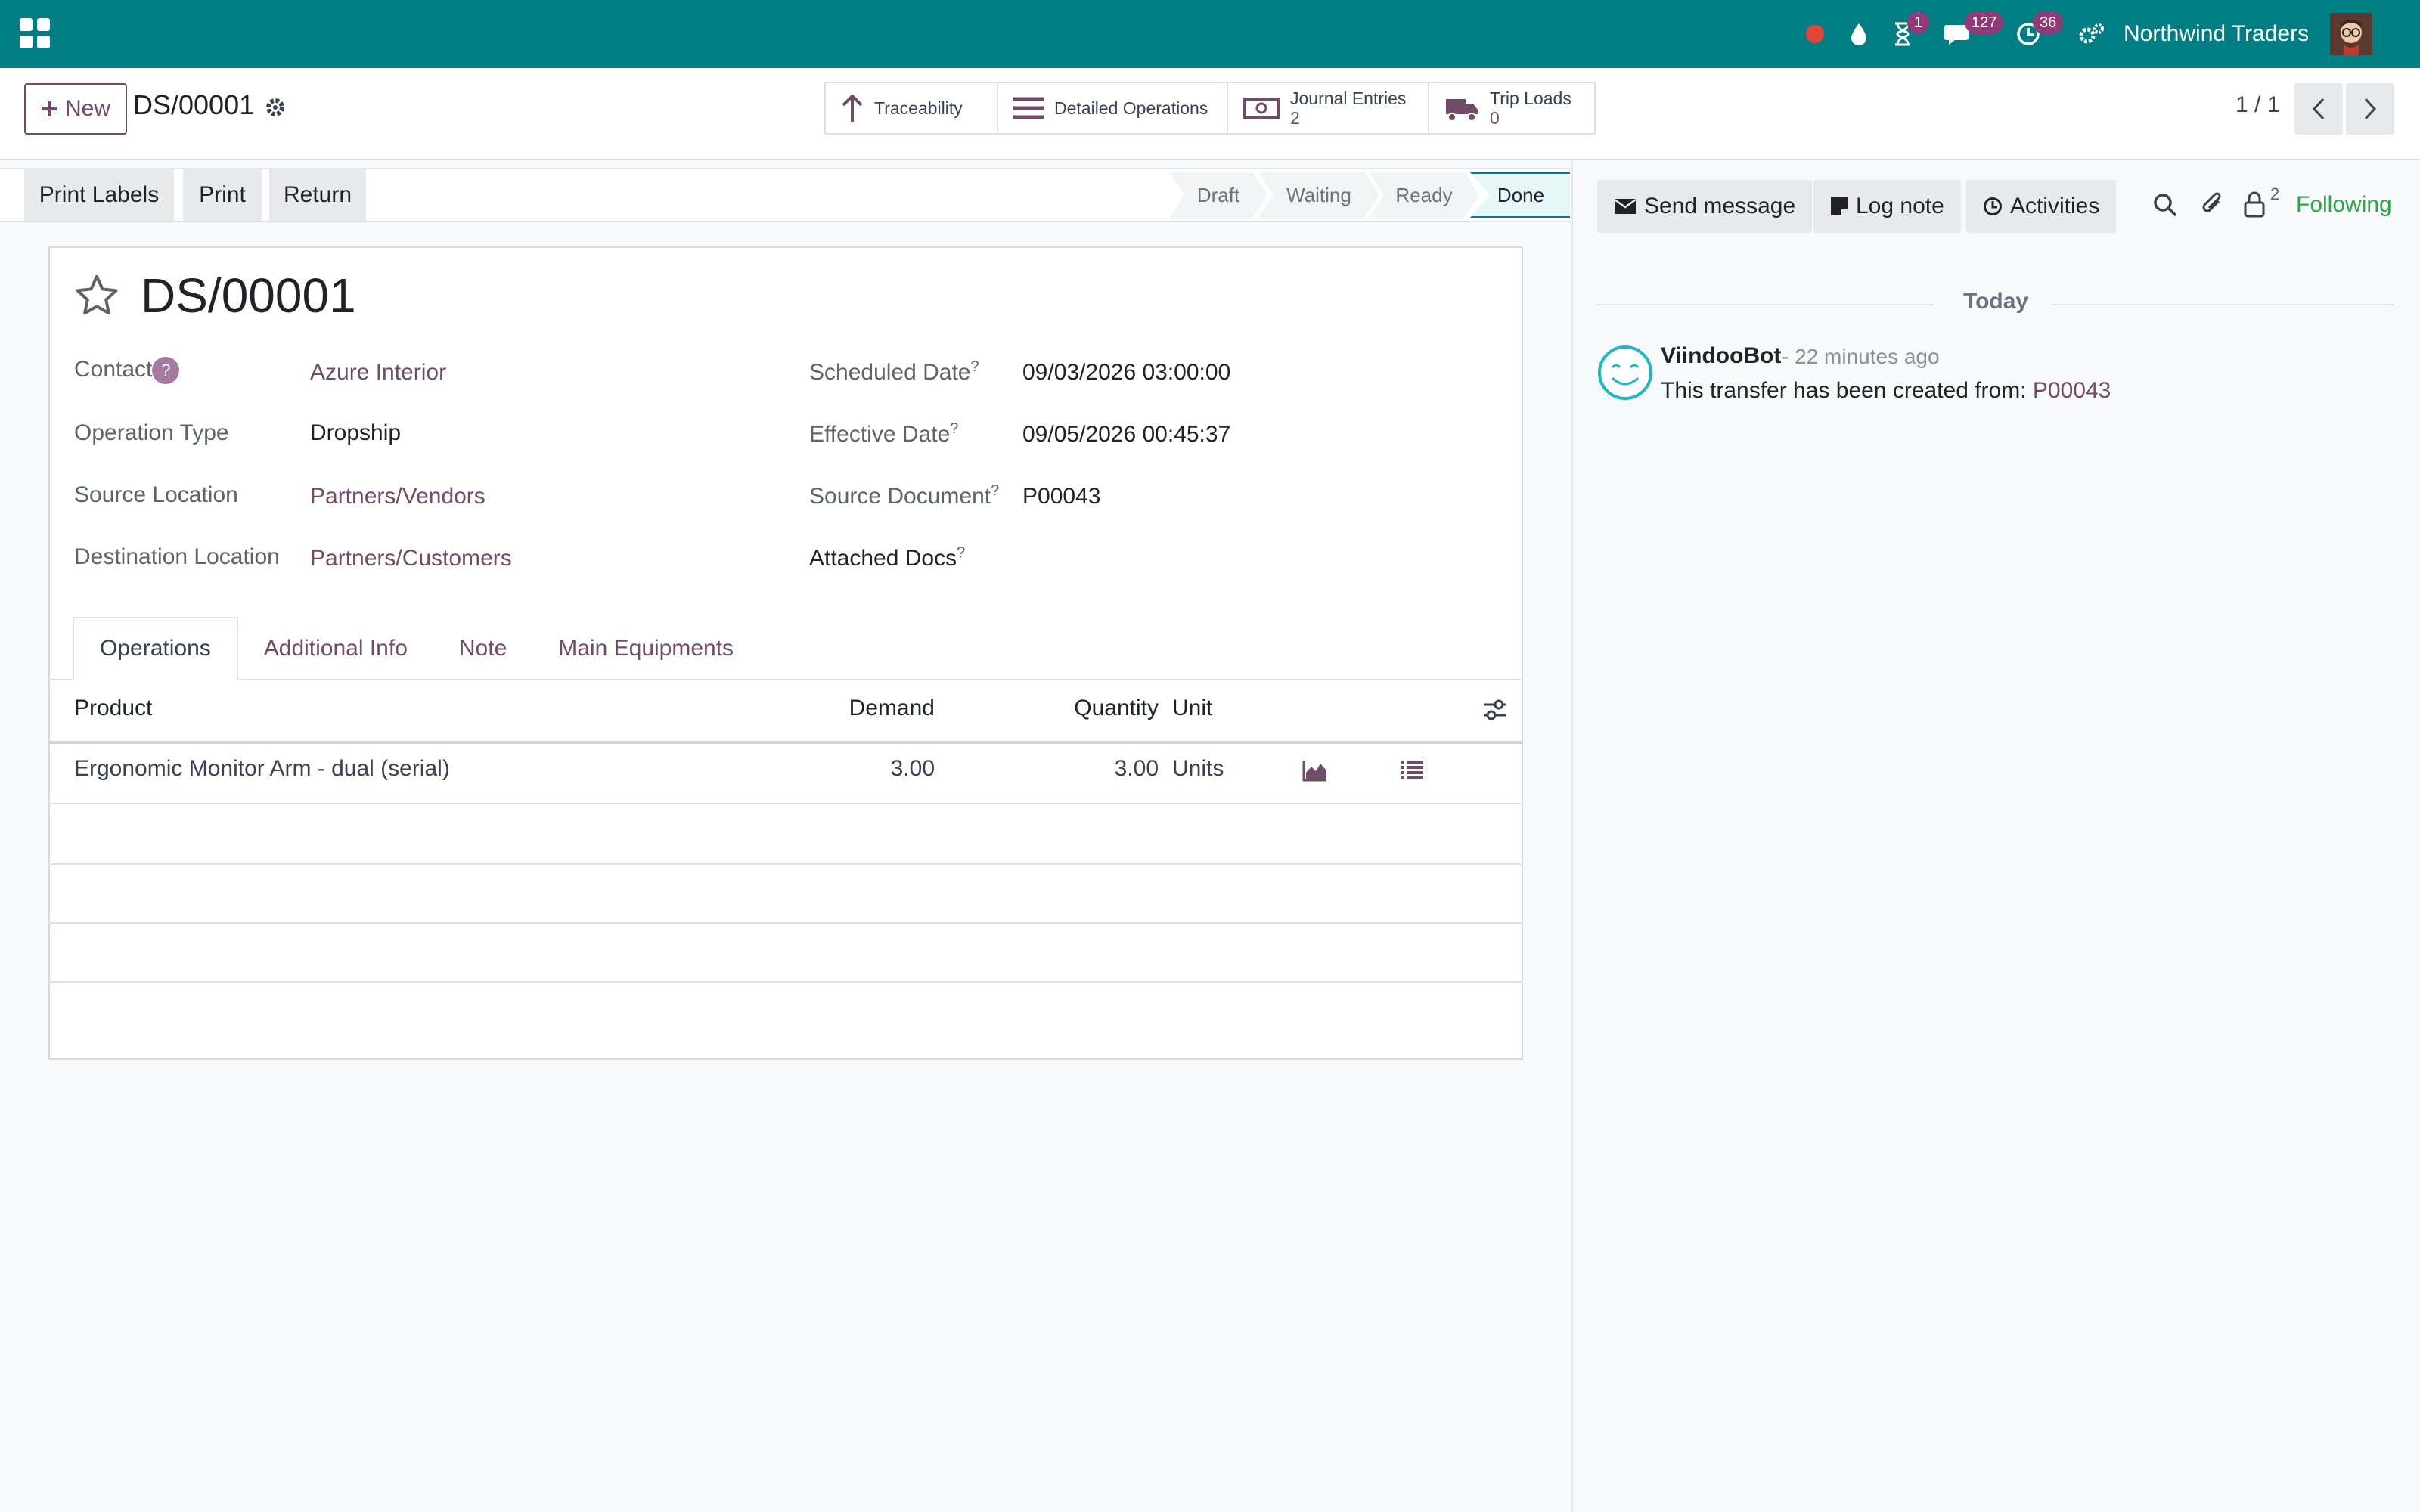 The width and height of the screenshot is (2420, 1512). Describe the element at coordinates (2275, 193) in the screenshot. I see `followers-count: 2` at that location.